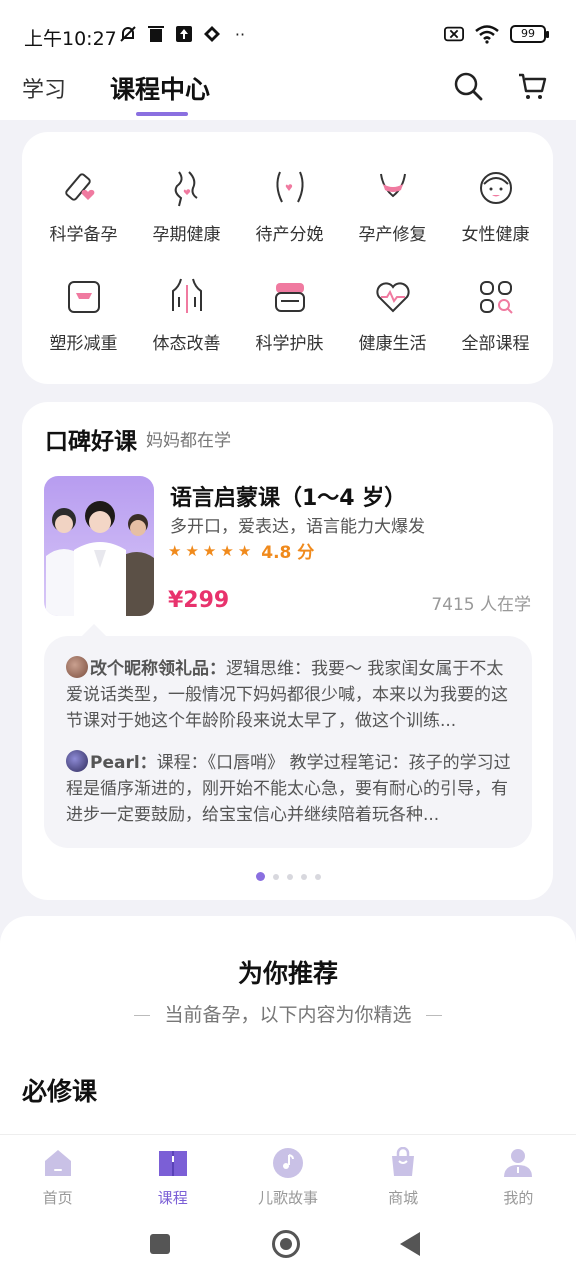 The width and height of the screenshot is (576, 1280). What do you see at coordinates (156, 34) in the screenshot?
I see `trash-icon` at bounding box center [156, 34].